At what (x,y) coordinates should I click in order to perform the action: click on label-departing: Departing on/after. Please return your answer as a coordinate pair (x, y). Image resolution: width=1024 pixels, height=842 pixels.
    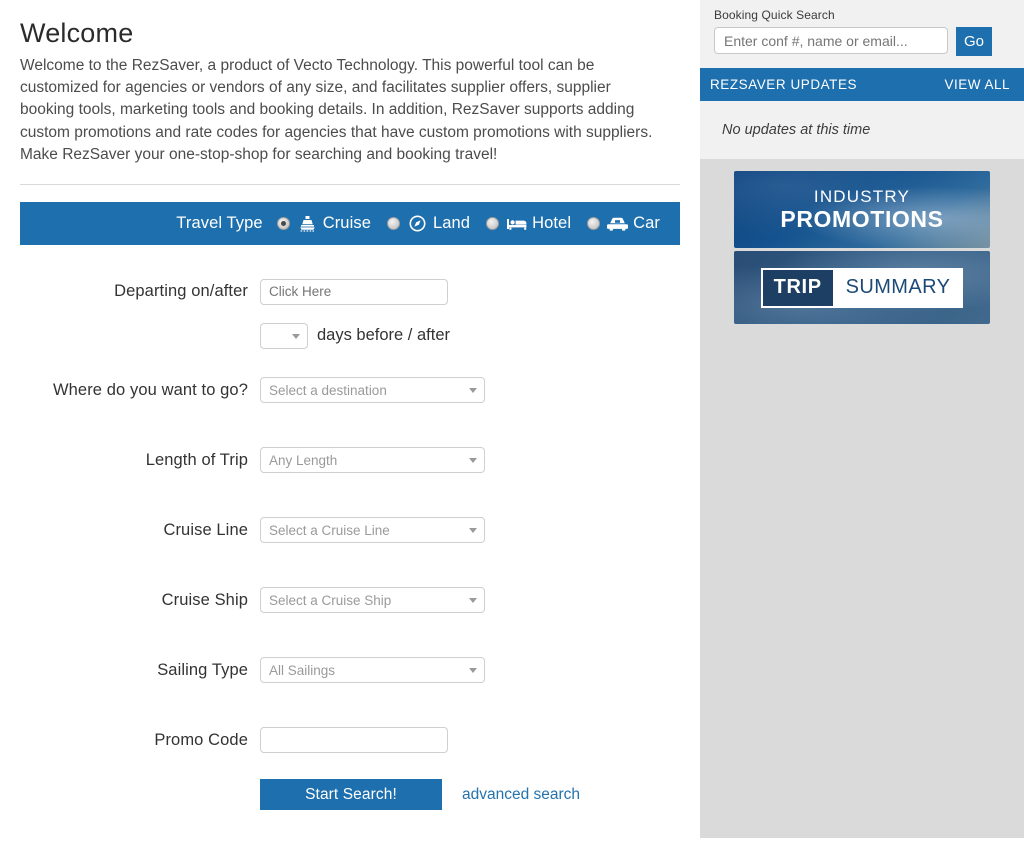
    Looking at the image, I should click on (181, 291).